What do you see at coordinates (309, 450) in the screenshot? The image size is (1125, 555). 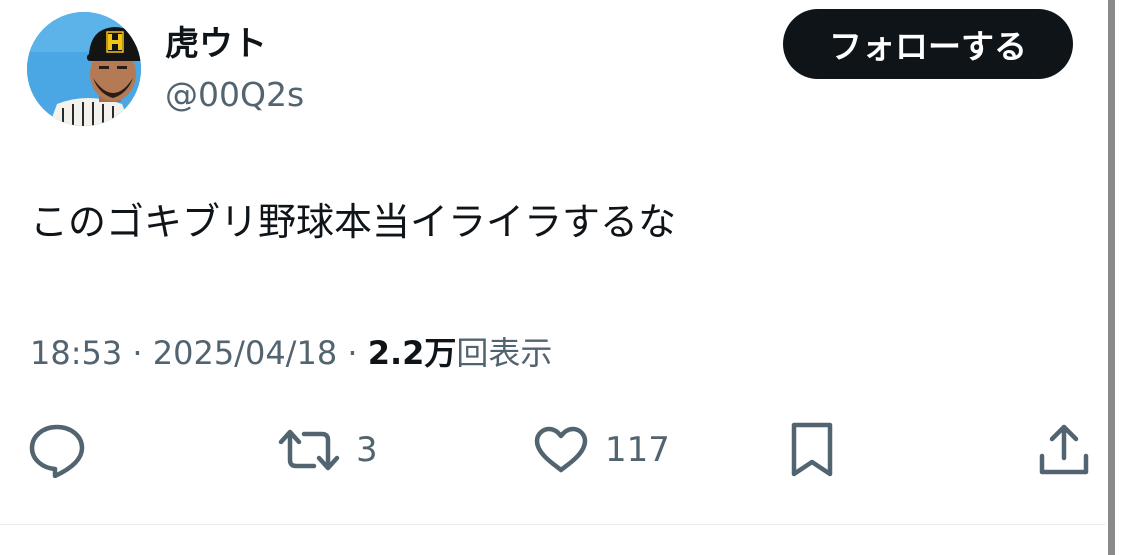 I see `retweet-icon` at bounding box center [309, 450].